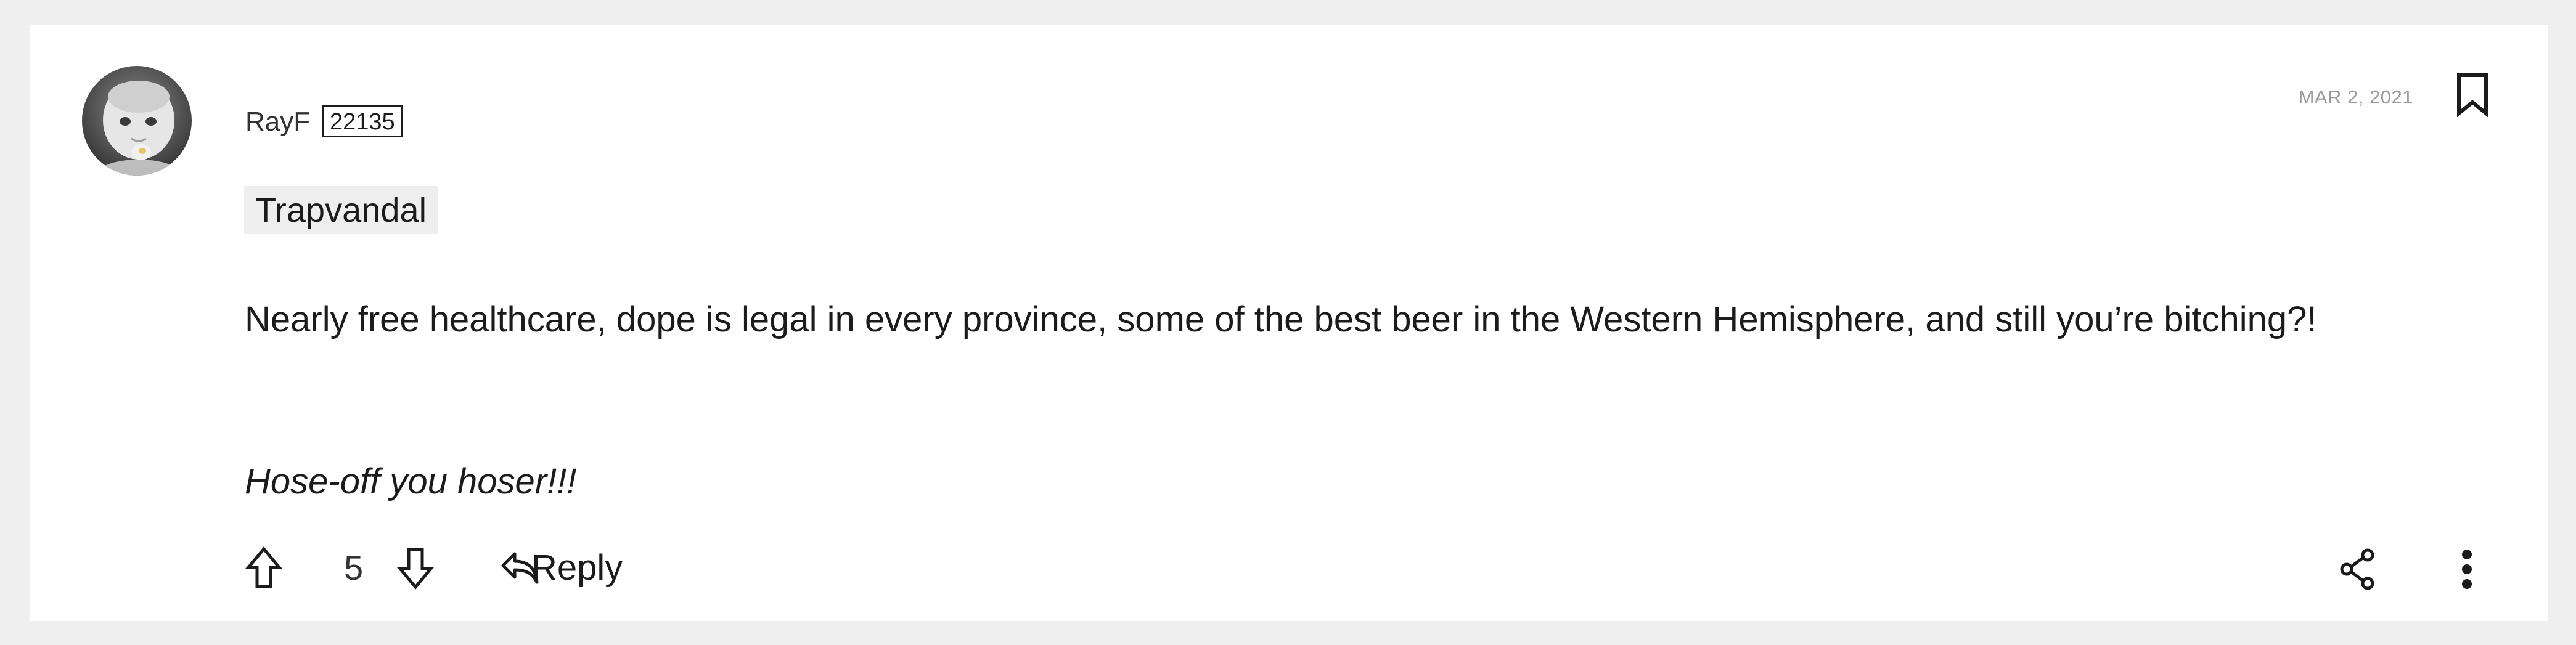  I want to click on comment-author: RayF, so click(277, 122).